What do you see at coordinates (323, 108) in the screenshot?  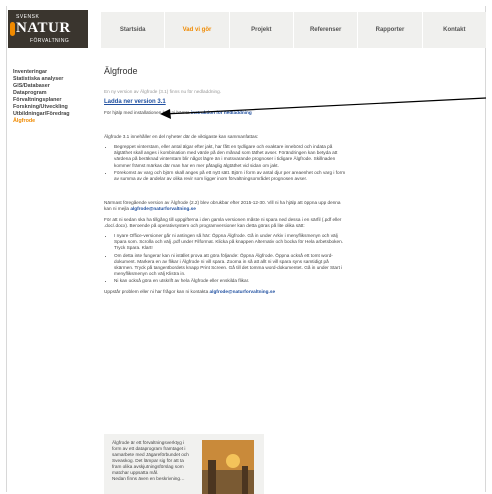 I see `annotation-arrow` at bounding box center [323, 108].